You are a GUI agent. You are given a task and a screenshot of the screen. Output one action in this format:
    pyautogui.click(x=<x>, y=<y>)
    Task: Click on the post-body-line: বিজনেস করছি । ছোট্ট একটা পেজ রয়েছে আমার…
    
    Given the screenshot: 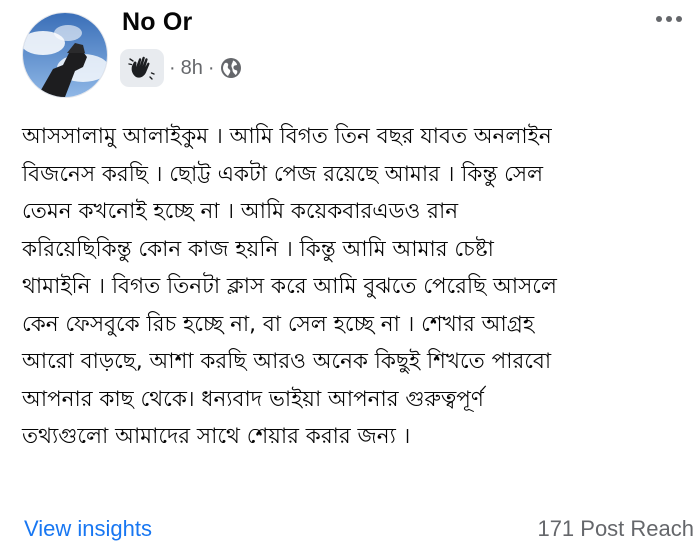 What is the action you would take?
    pyautogui.click(x=283, y=174)
    